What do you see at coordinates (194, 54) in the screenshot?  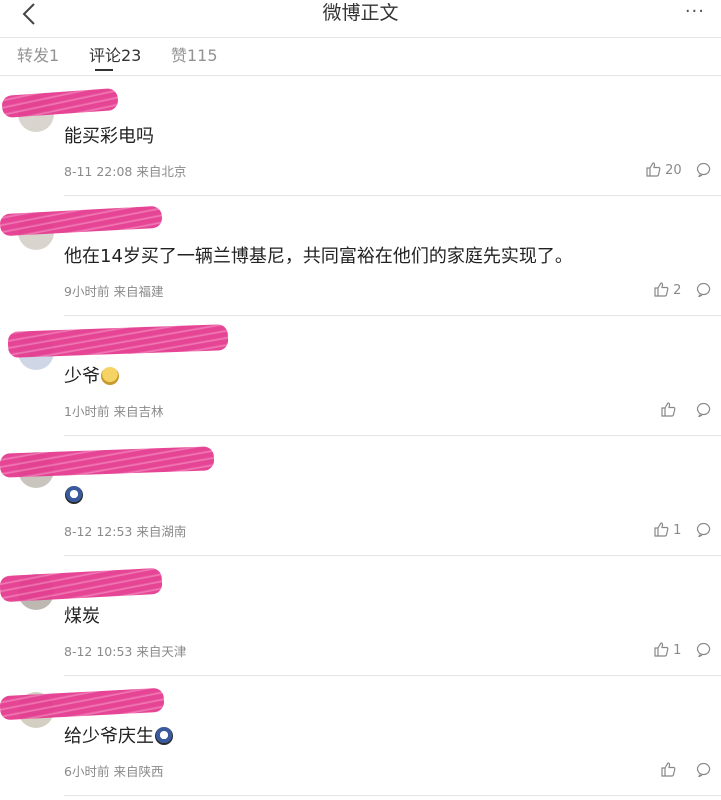 I see `tab-likes: 赞115` at bounding box center [194, 54].